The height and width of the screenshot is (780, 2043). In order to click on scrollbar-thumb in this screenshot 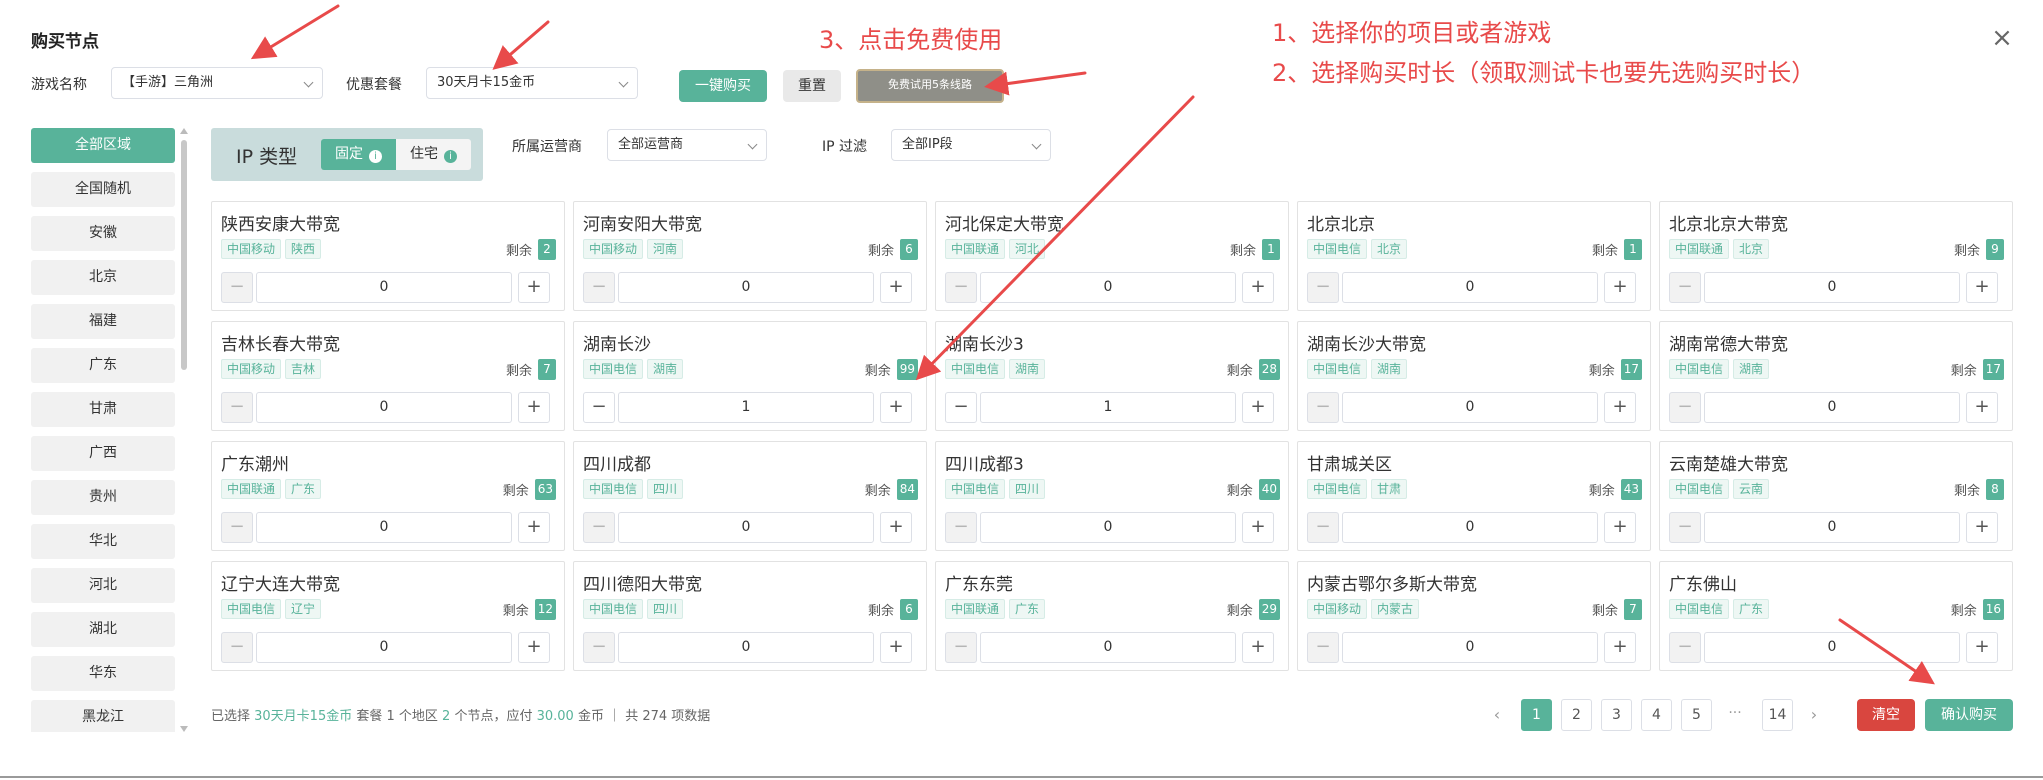, I will do `click(184, 255)`.